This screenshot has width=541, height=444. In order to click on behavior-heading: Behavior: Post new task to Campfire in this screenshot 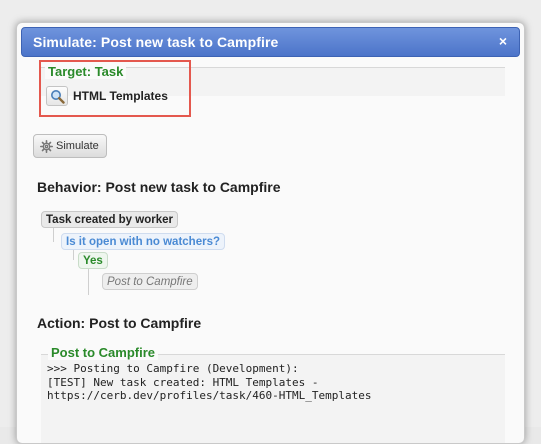, I will do `click(159, 187)`.